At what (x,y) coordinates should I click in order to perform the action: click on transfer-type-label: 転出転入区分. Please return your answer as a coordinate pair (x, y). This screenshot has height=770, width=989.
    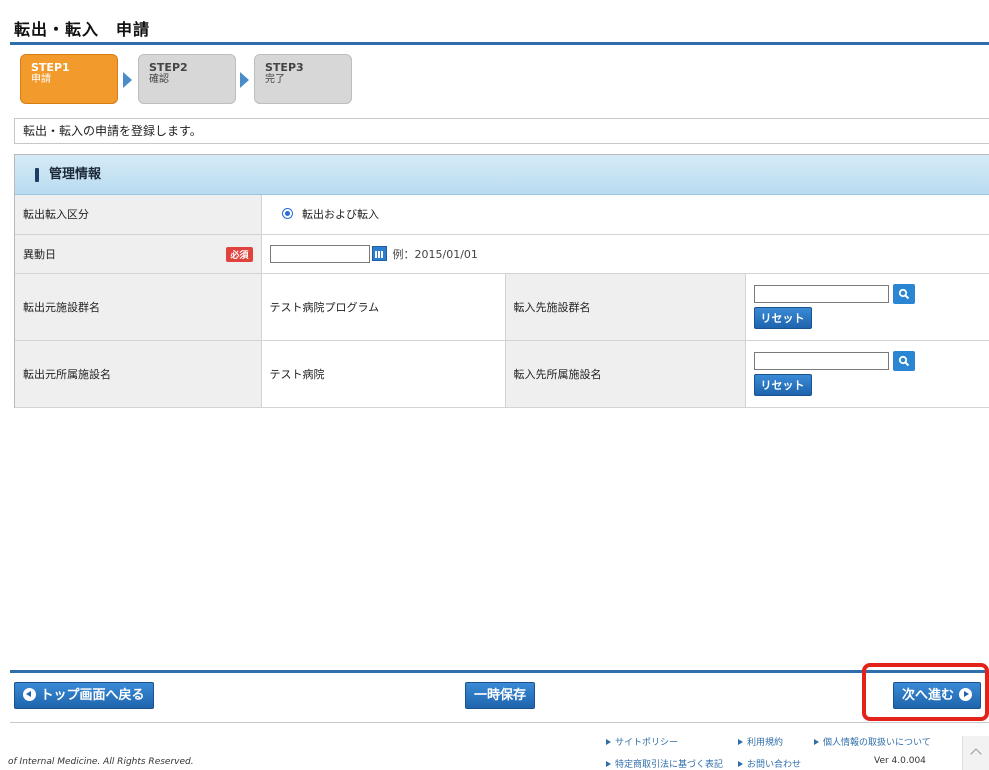
    Looking at the image, I should click on (138, 215).